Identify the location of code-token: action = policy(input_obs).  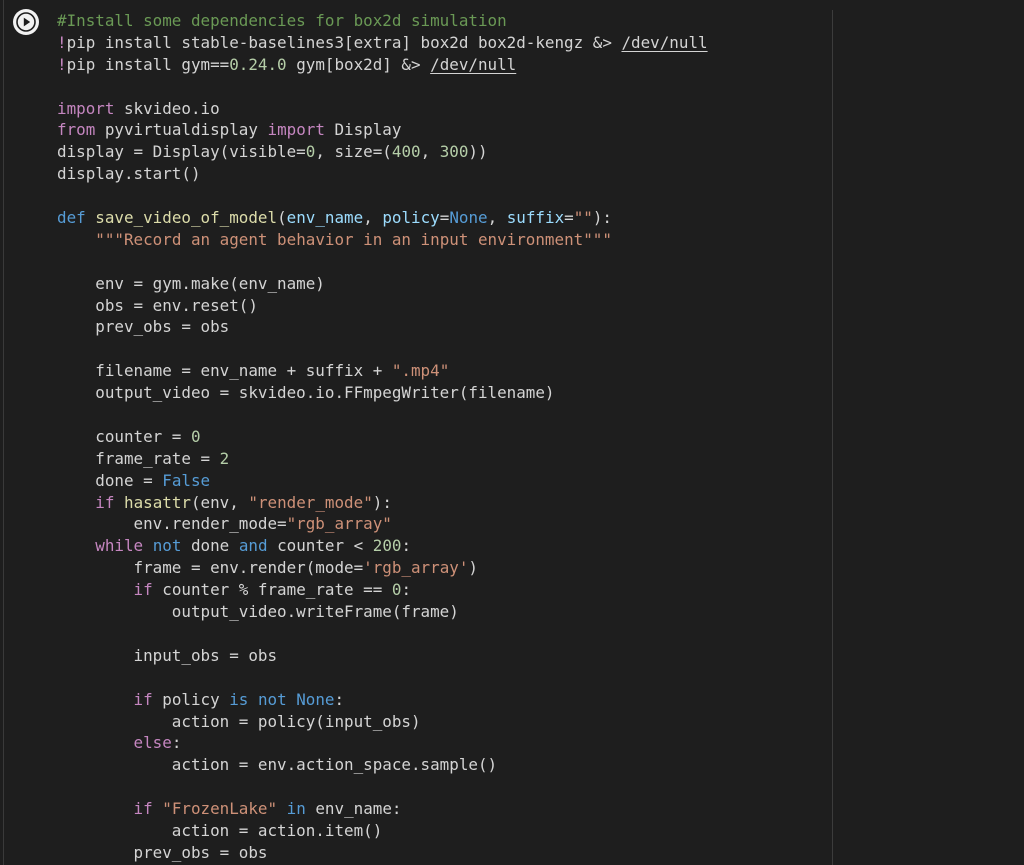
(239, 721).